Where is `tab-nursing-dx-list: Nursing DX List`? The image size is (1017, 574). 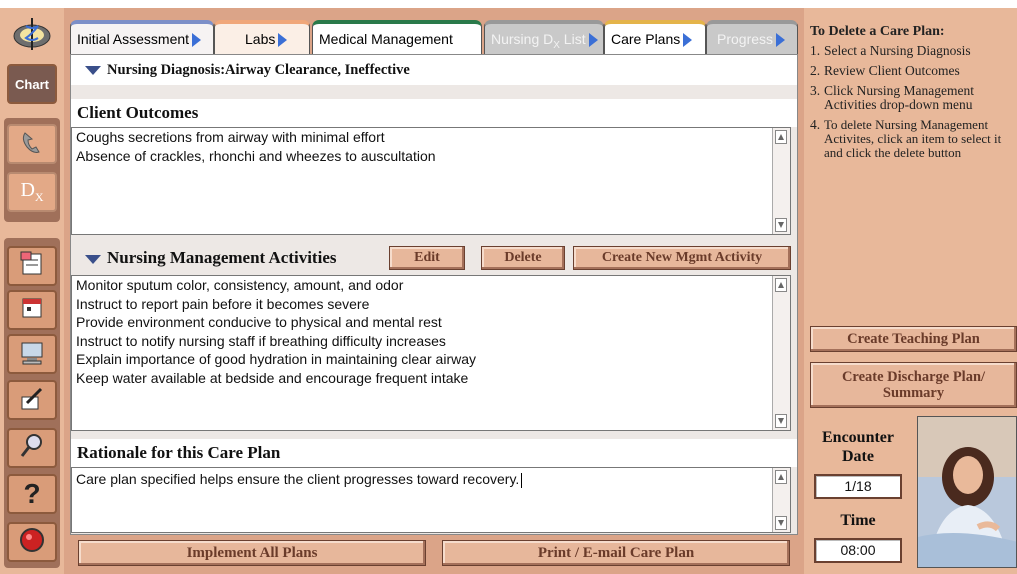
tab-nursing-dx-list: Nursing DX List is located at coordinates (544, 37).